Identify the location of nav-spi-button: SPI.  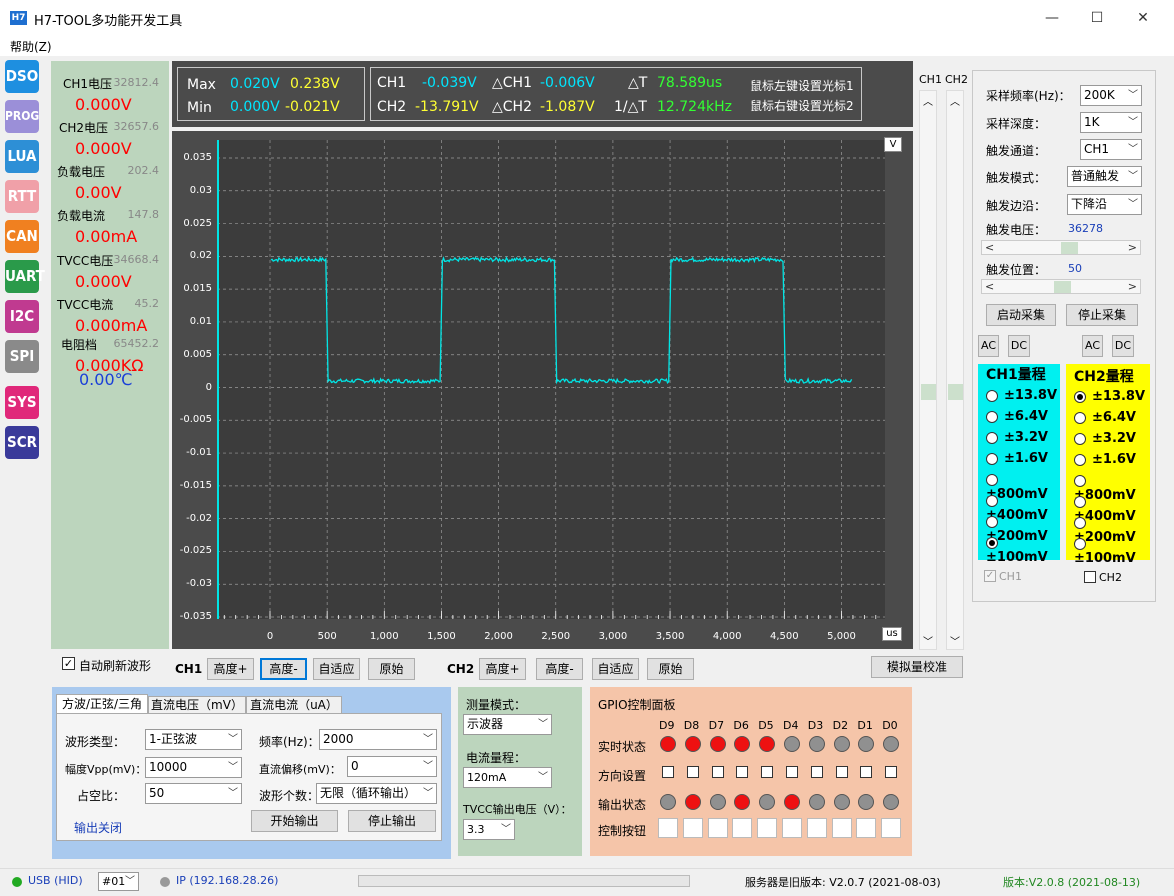
(22, 356).